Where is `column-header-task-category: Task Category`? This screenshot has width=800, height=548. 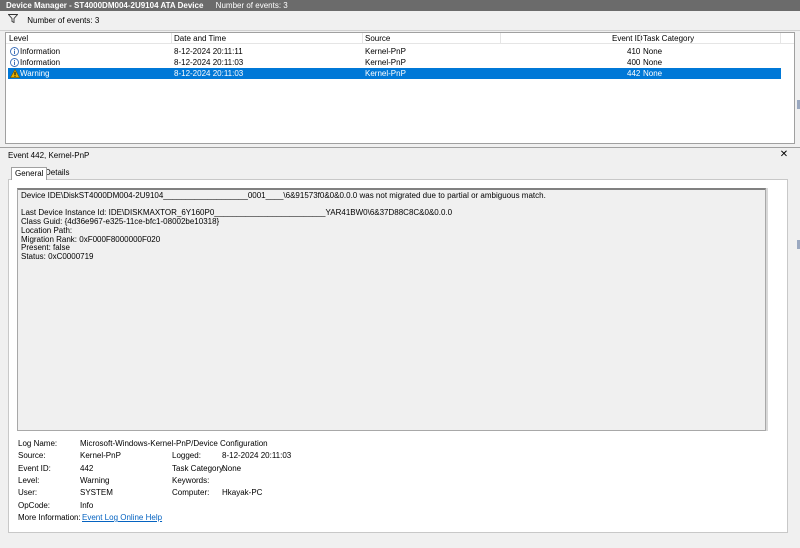
column-header-task-category: Task Category is located at coordinates (668, 38).